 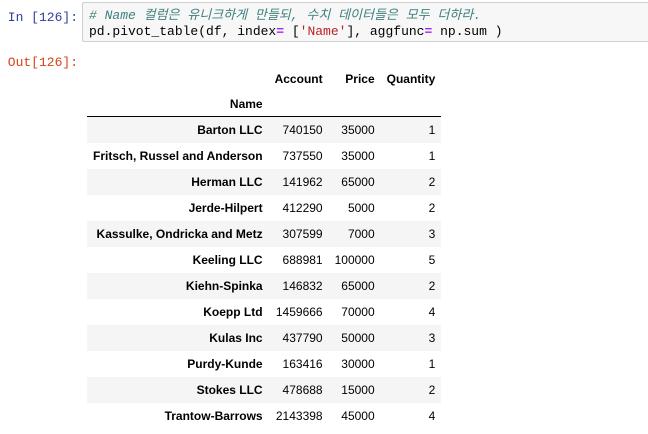 I want to click on table-row: Koepp Ltd 1459666 70000 4, so click(x=264, y=312).